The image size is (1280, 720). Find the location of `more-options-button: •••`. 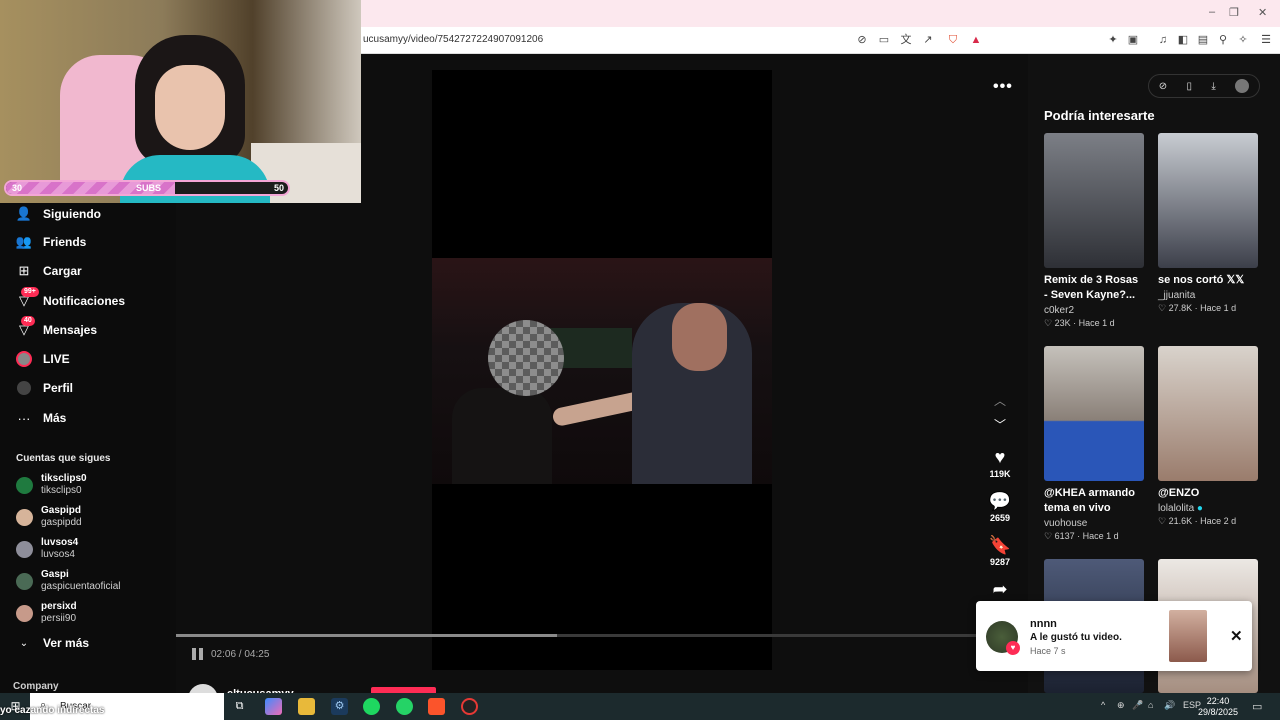

more-options-button: ••• is located at coordinates (1003, 87).